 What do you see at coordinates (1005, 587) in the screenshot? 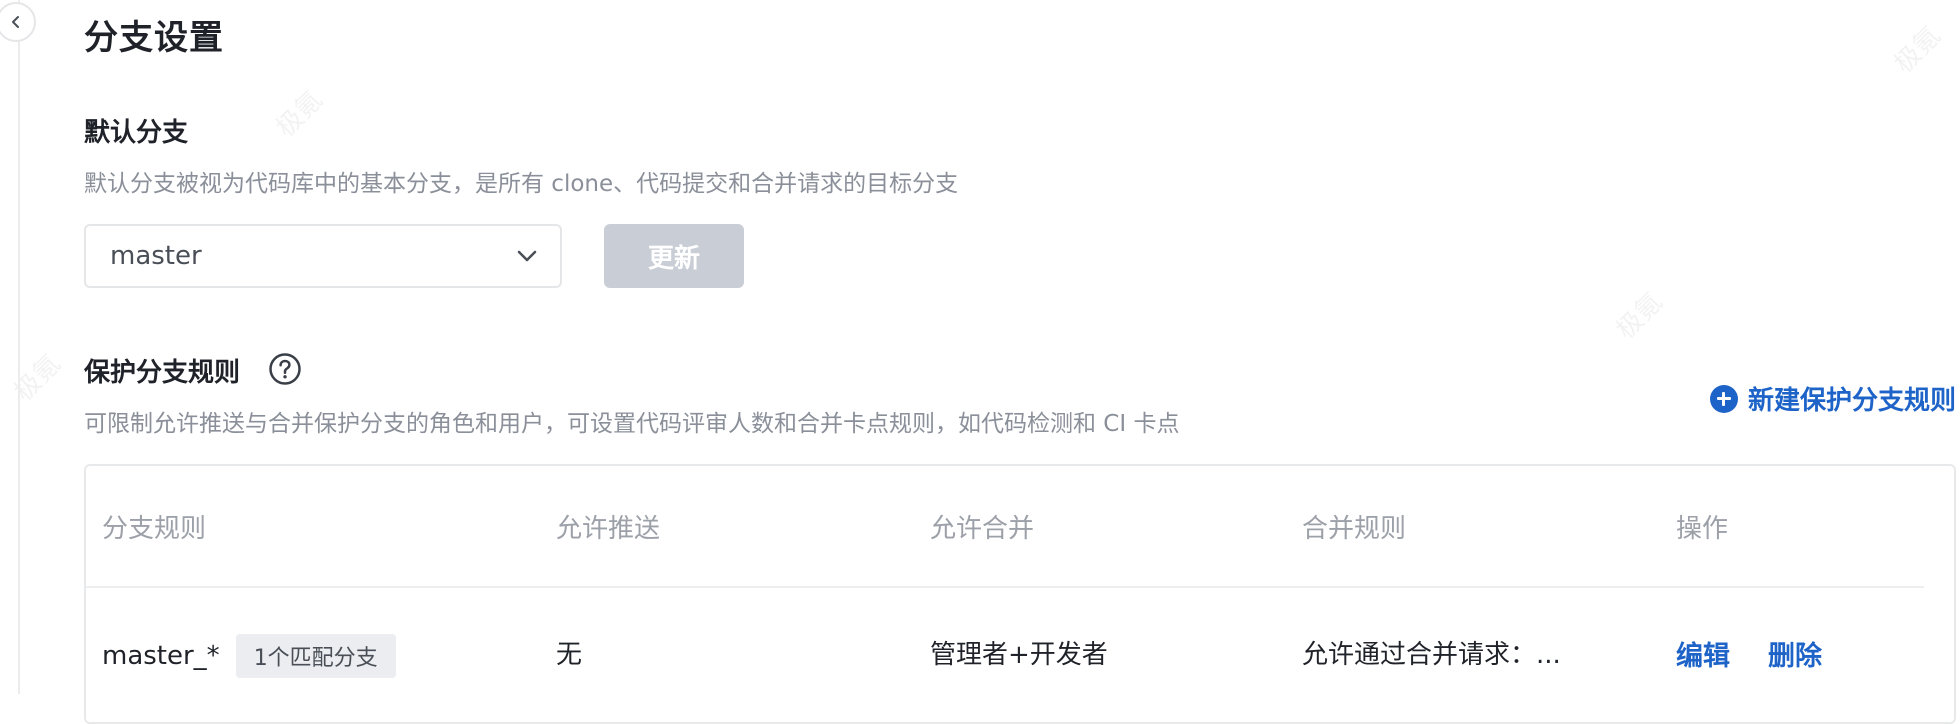
I see `header-divider` at bounding box center [1005, 587].